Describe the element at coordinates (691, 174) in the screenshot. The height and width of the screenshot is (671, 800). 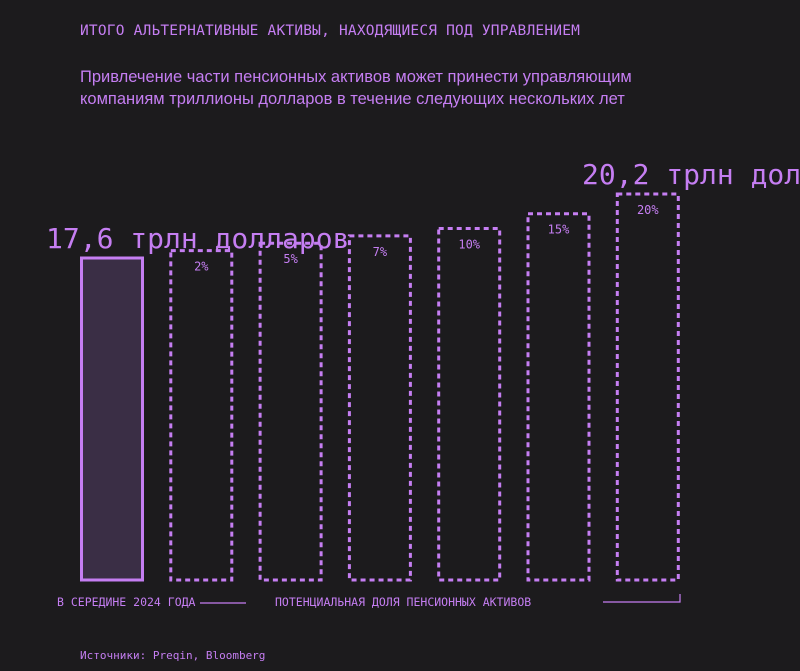
I see `annotation-1: 20,2 трлн долларов` at that location.